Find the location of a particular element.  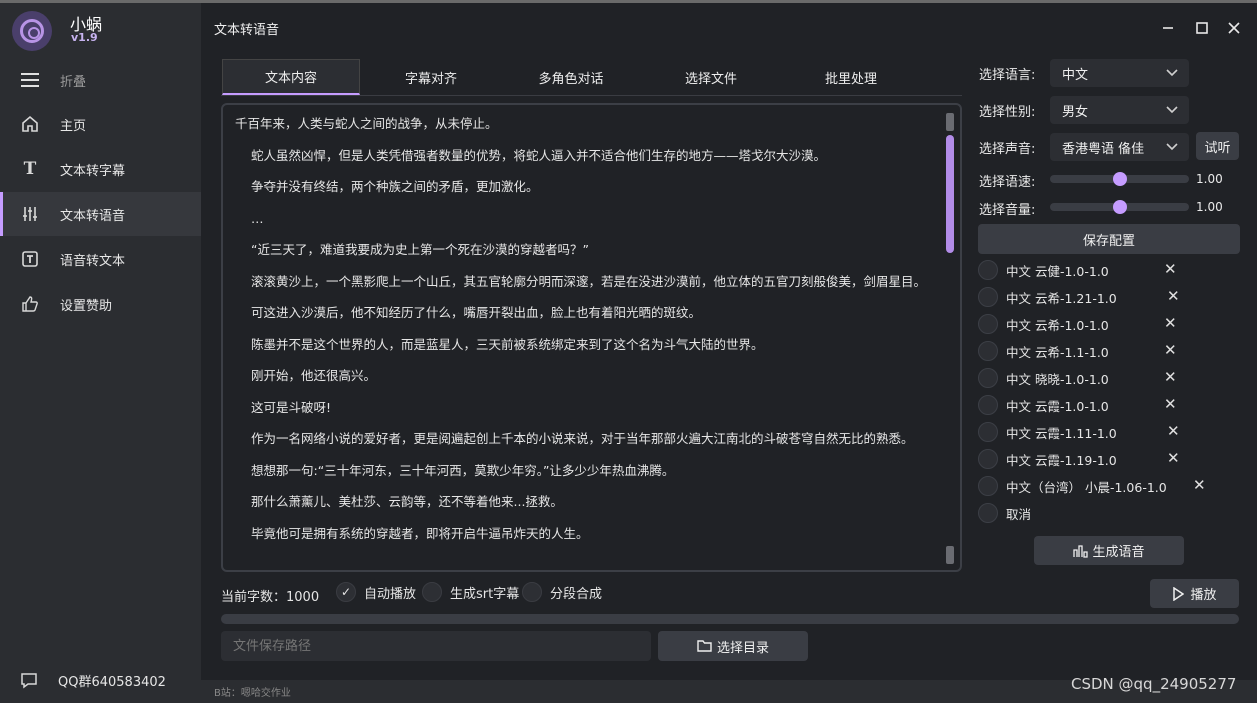

cancel-option: 取消 is located at coordinates (1004, 513).